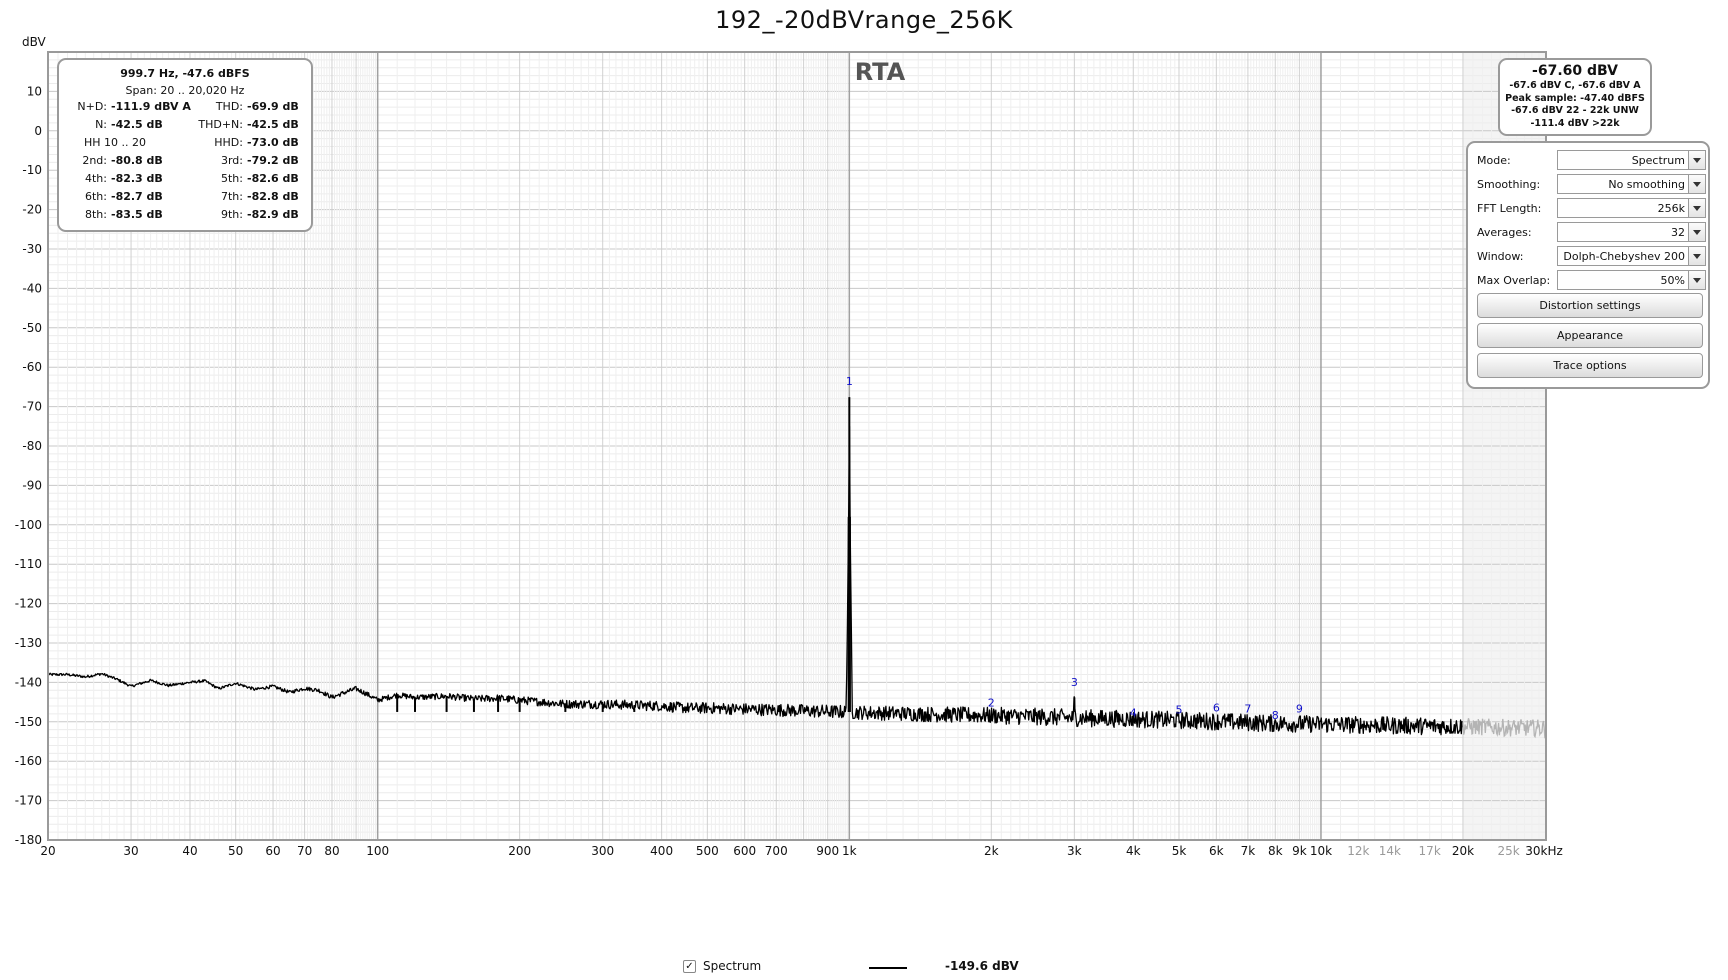 This screenshot has height=980, width=1728. I want to click on smoothing-select: No smoothing, so click(1631, 184).